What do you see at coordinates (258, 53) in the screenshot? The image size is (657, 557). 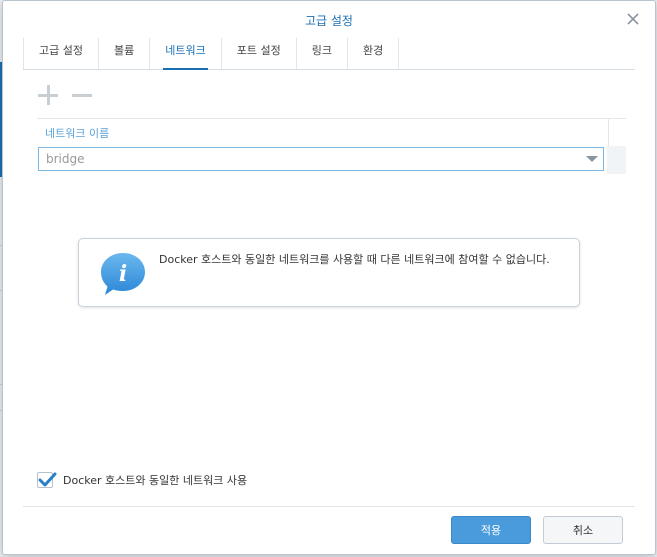 I see `tab-port-settings: 포트 설정` at bounding box center [258, 53].